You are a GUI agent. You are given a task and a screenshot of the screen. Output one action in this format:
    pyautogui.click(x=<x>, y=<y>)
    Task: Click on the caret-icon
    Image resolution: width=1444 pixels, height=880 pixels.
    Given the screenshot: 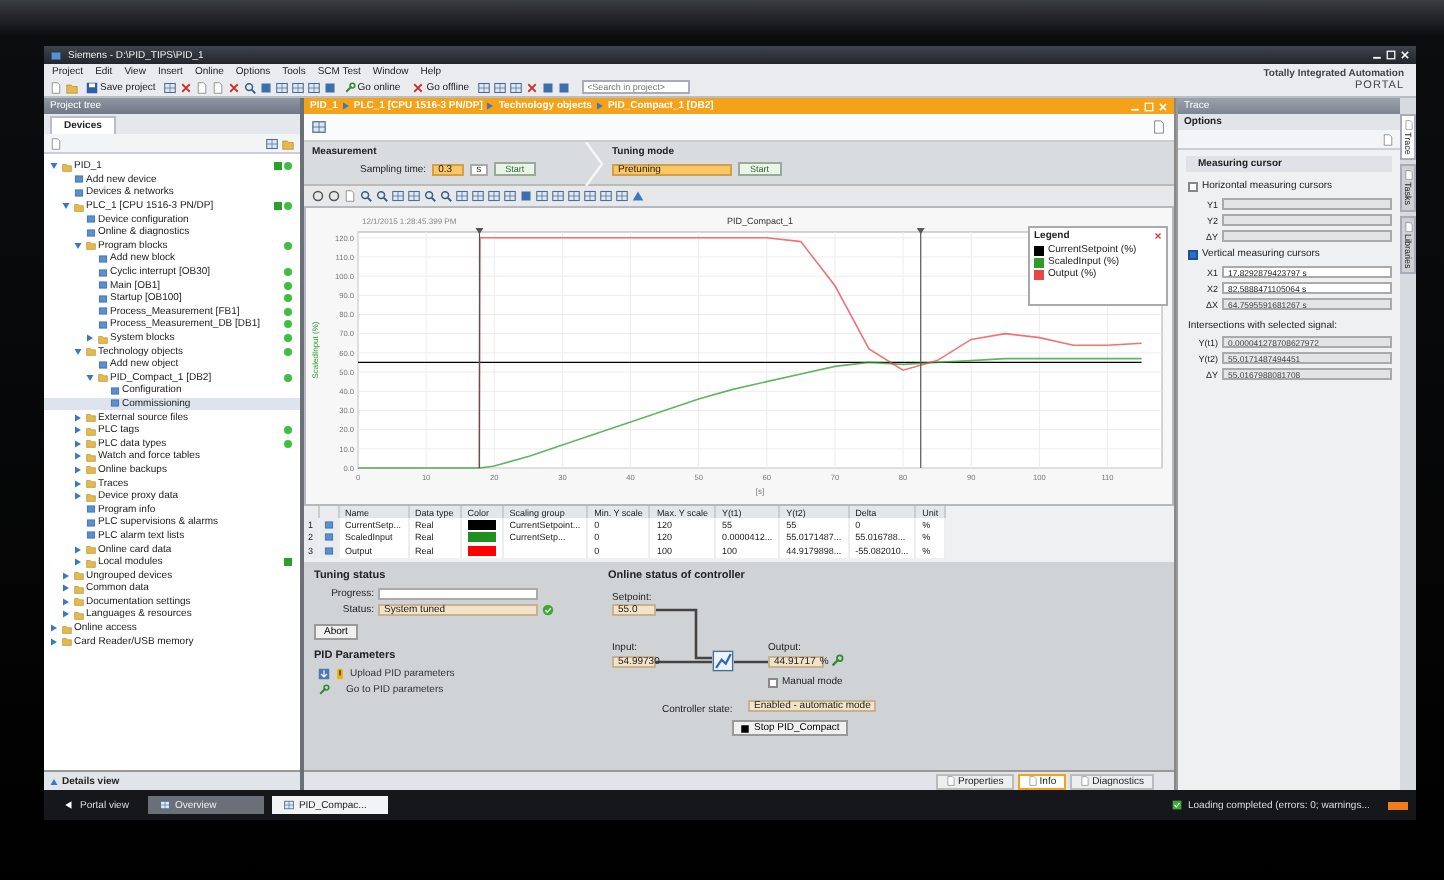 What is the action you would take?
    pyautogui.click(x=54, y=781)
    